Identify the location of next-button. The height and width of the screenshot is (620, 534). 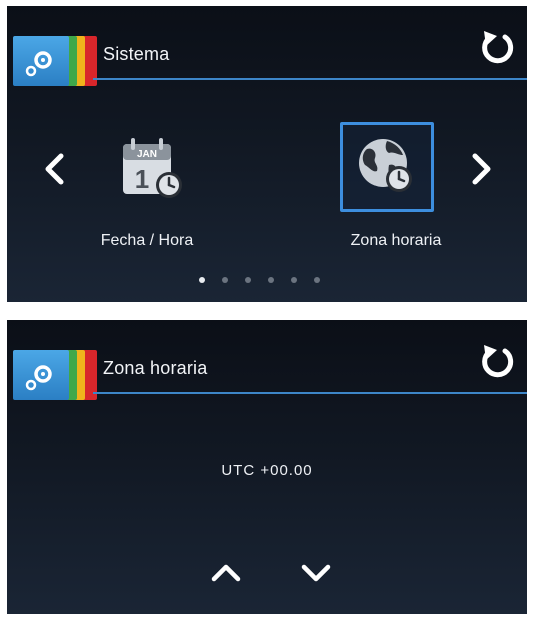
(482, 169).